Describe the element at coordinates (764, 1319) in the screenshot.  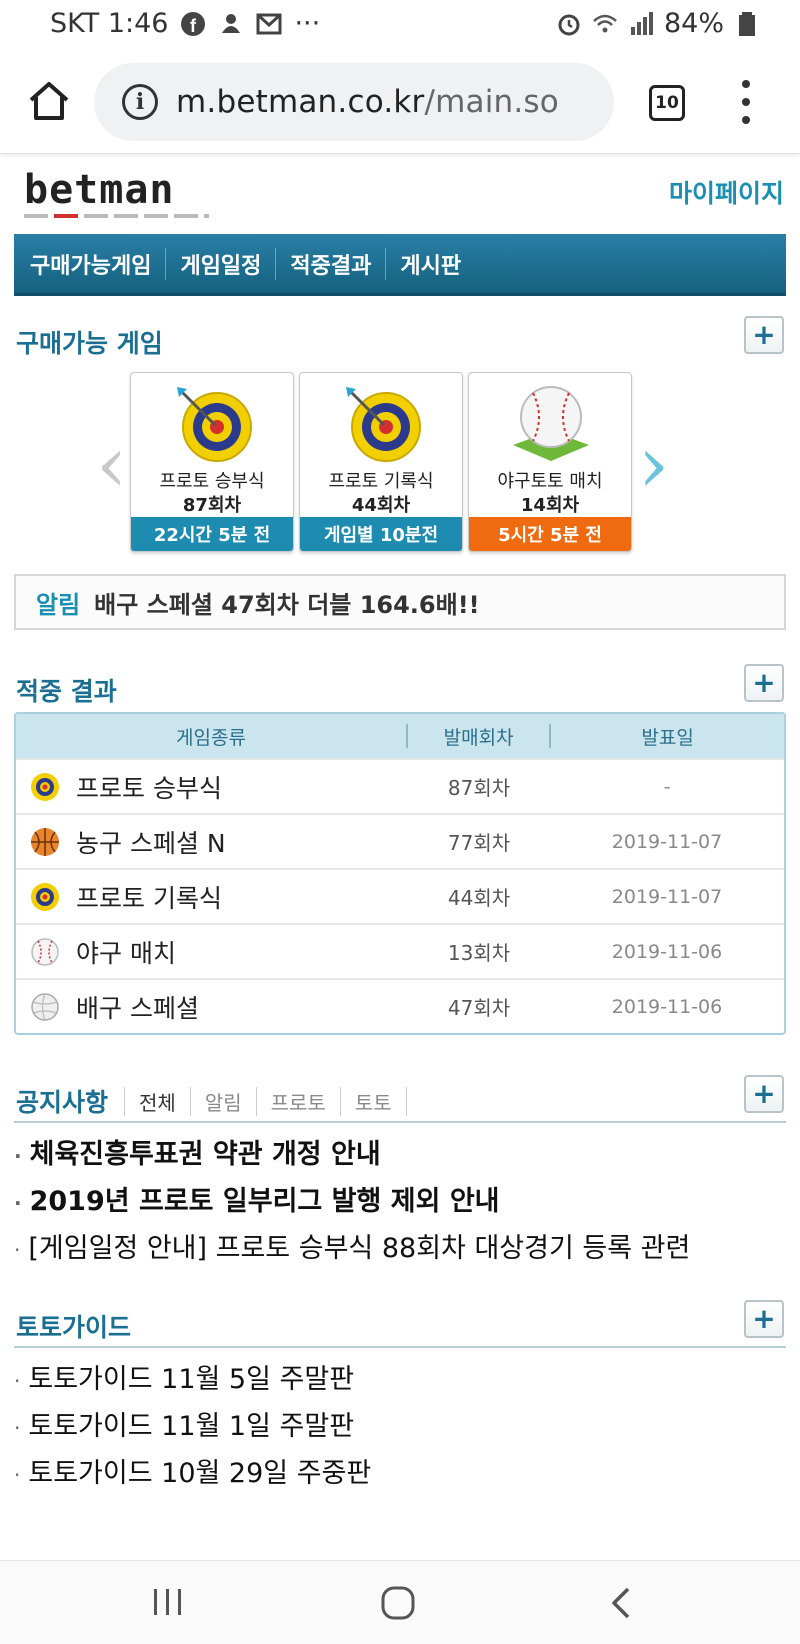
I see `guide-more-button: +` at that location.